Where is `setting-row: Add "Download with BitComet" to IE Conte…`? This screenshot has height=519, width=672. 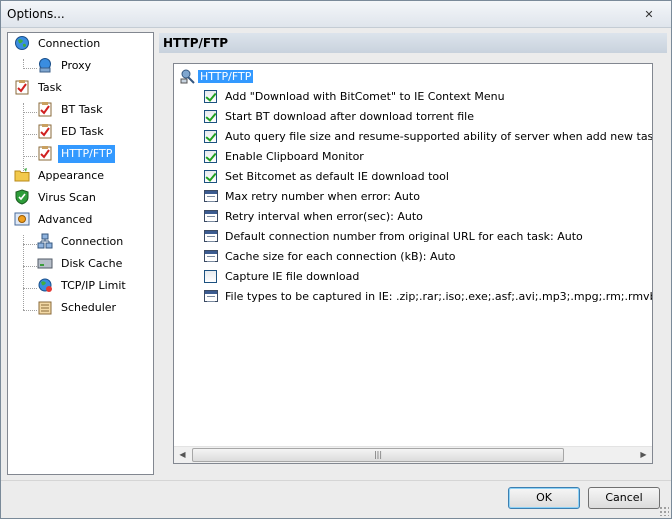 setting-row: Add "Download with BitComet" to IE Conte… is located at coordinates (354, 97).